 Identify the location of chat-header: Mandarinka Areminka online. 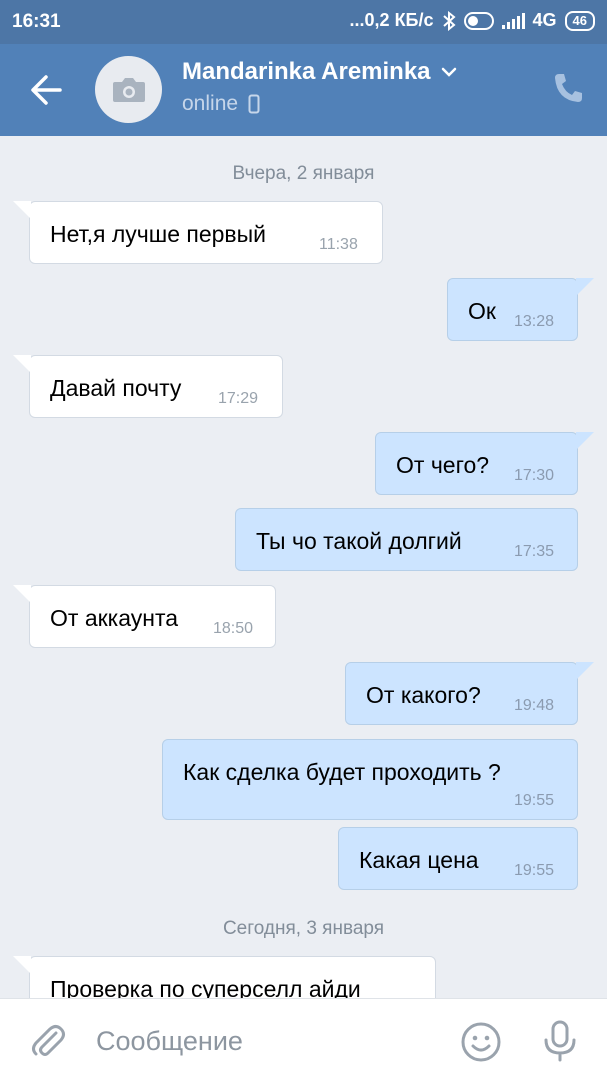
(303, 90).